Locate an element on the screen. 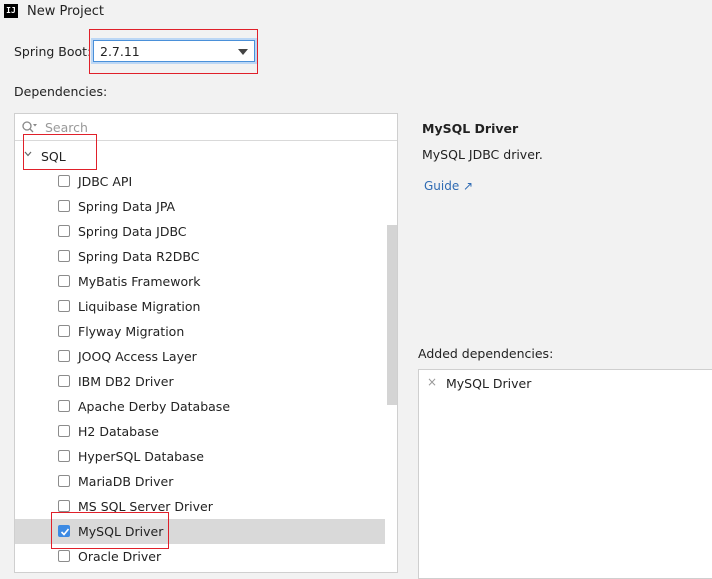 The height and width of the screenshot is (579, 712). dependency-label: HyperSQL Database is located at coordinates (141, 456).